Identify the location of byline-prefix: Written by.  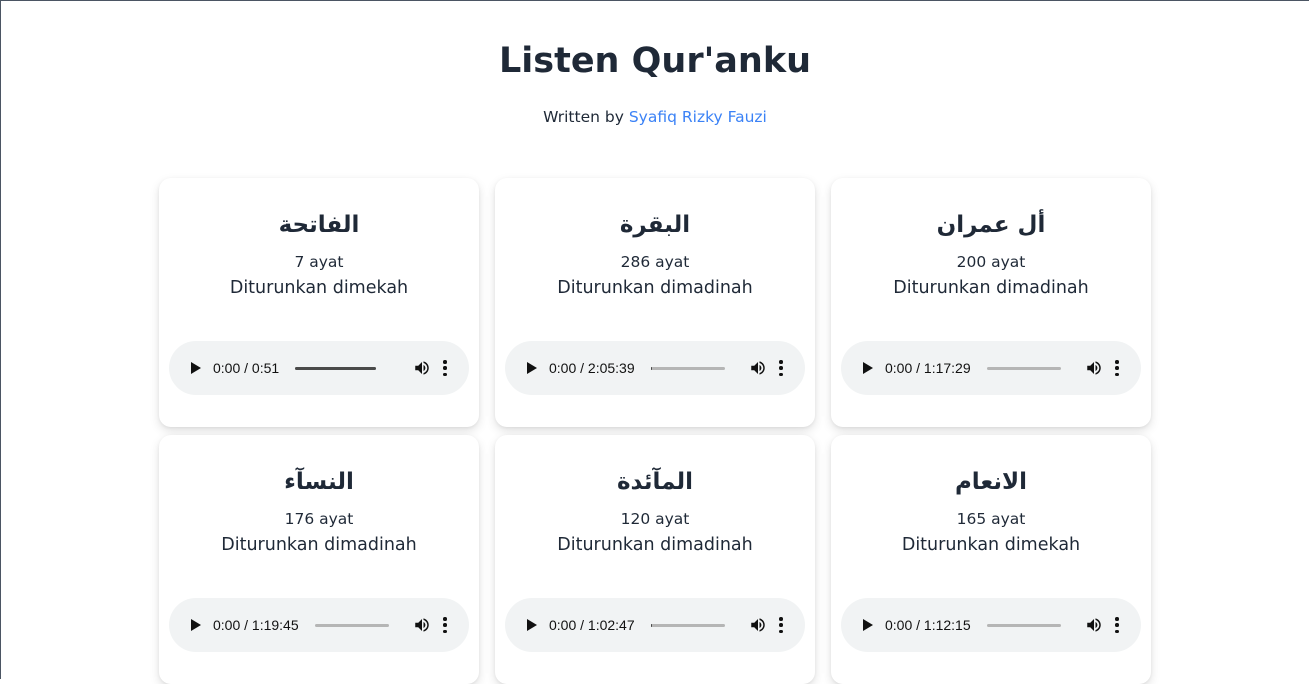
(583, 117).